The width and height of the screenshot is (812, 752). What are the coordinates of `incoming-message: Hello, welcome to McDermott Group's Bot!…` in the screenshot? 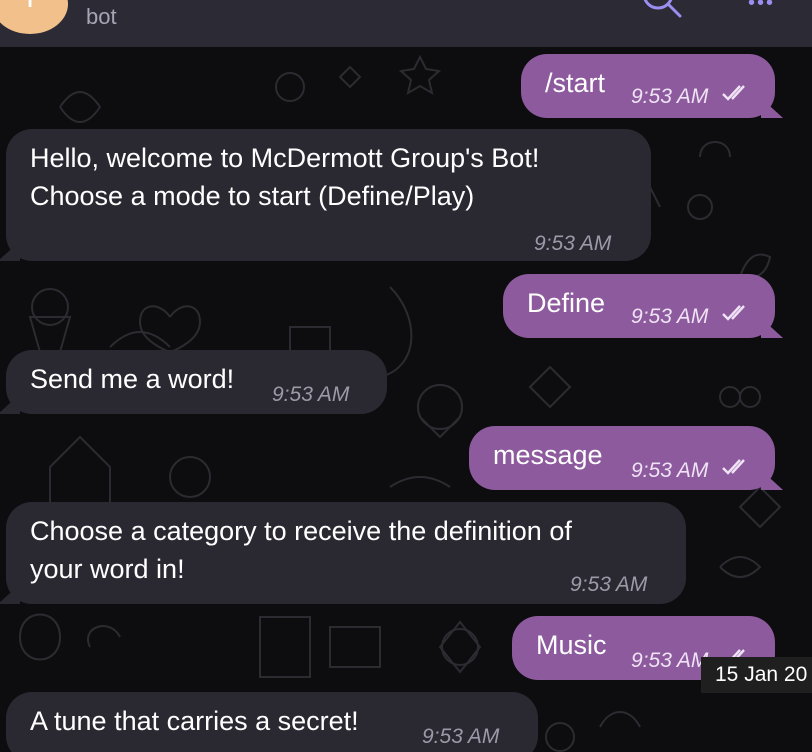 It's located at (325, 195).